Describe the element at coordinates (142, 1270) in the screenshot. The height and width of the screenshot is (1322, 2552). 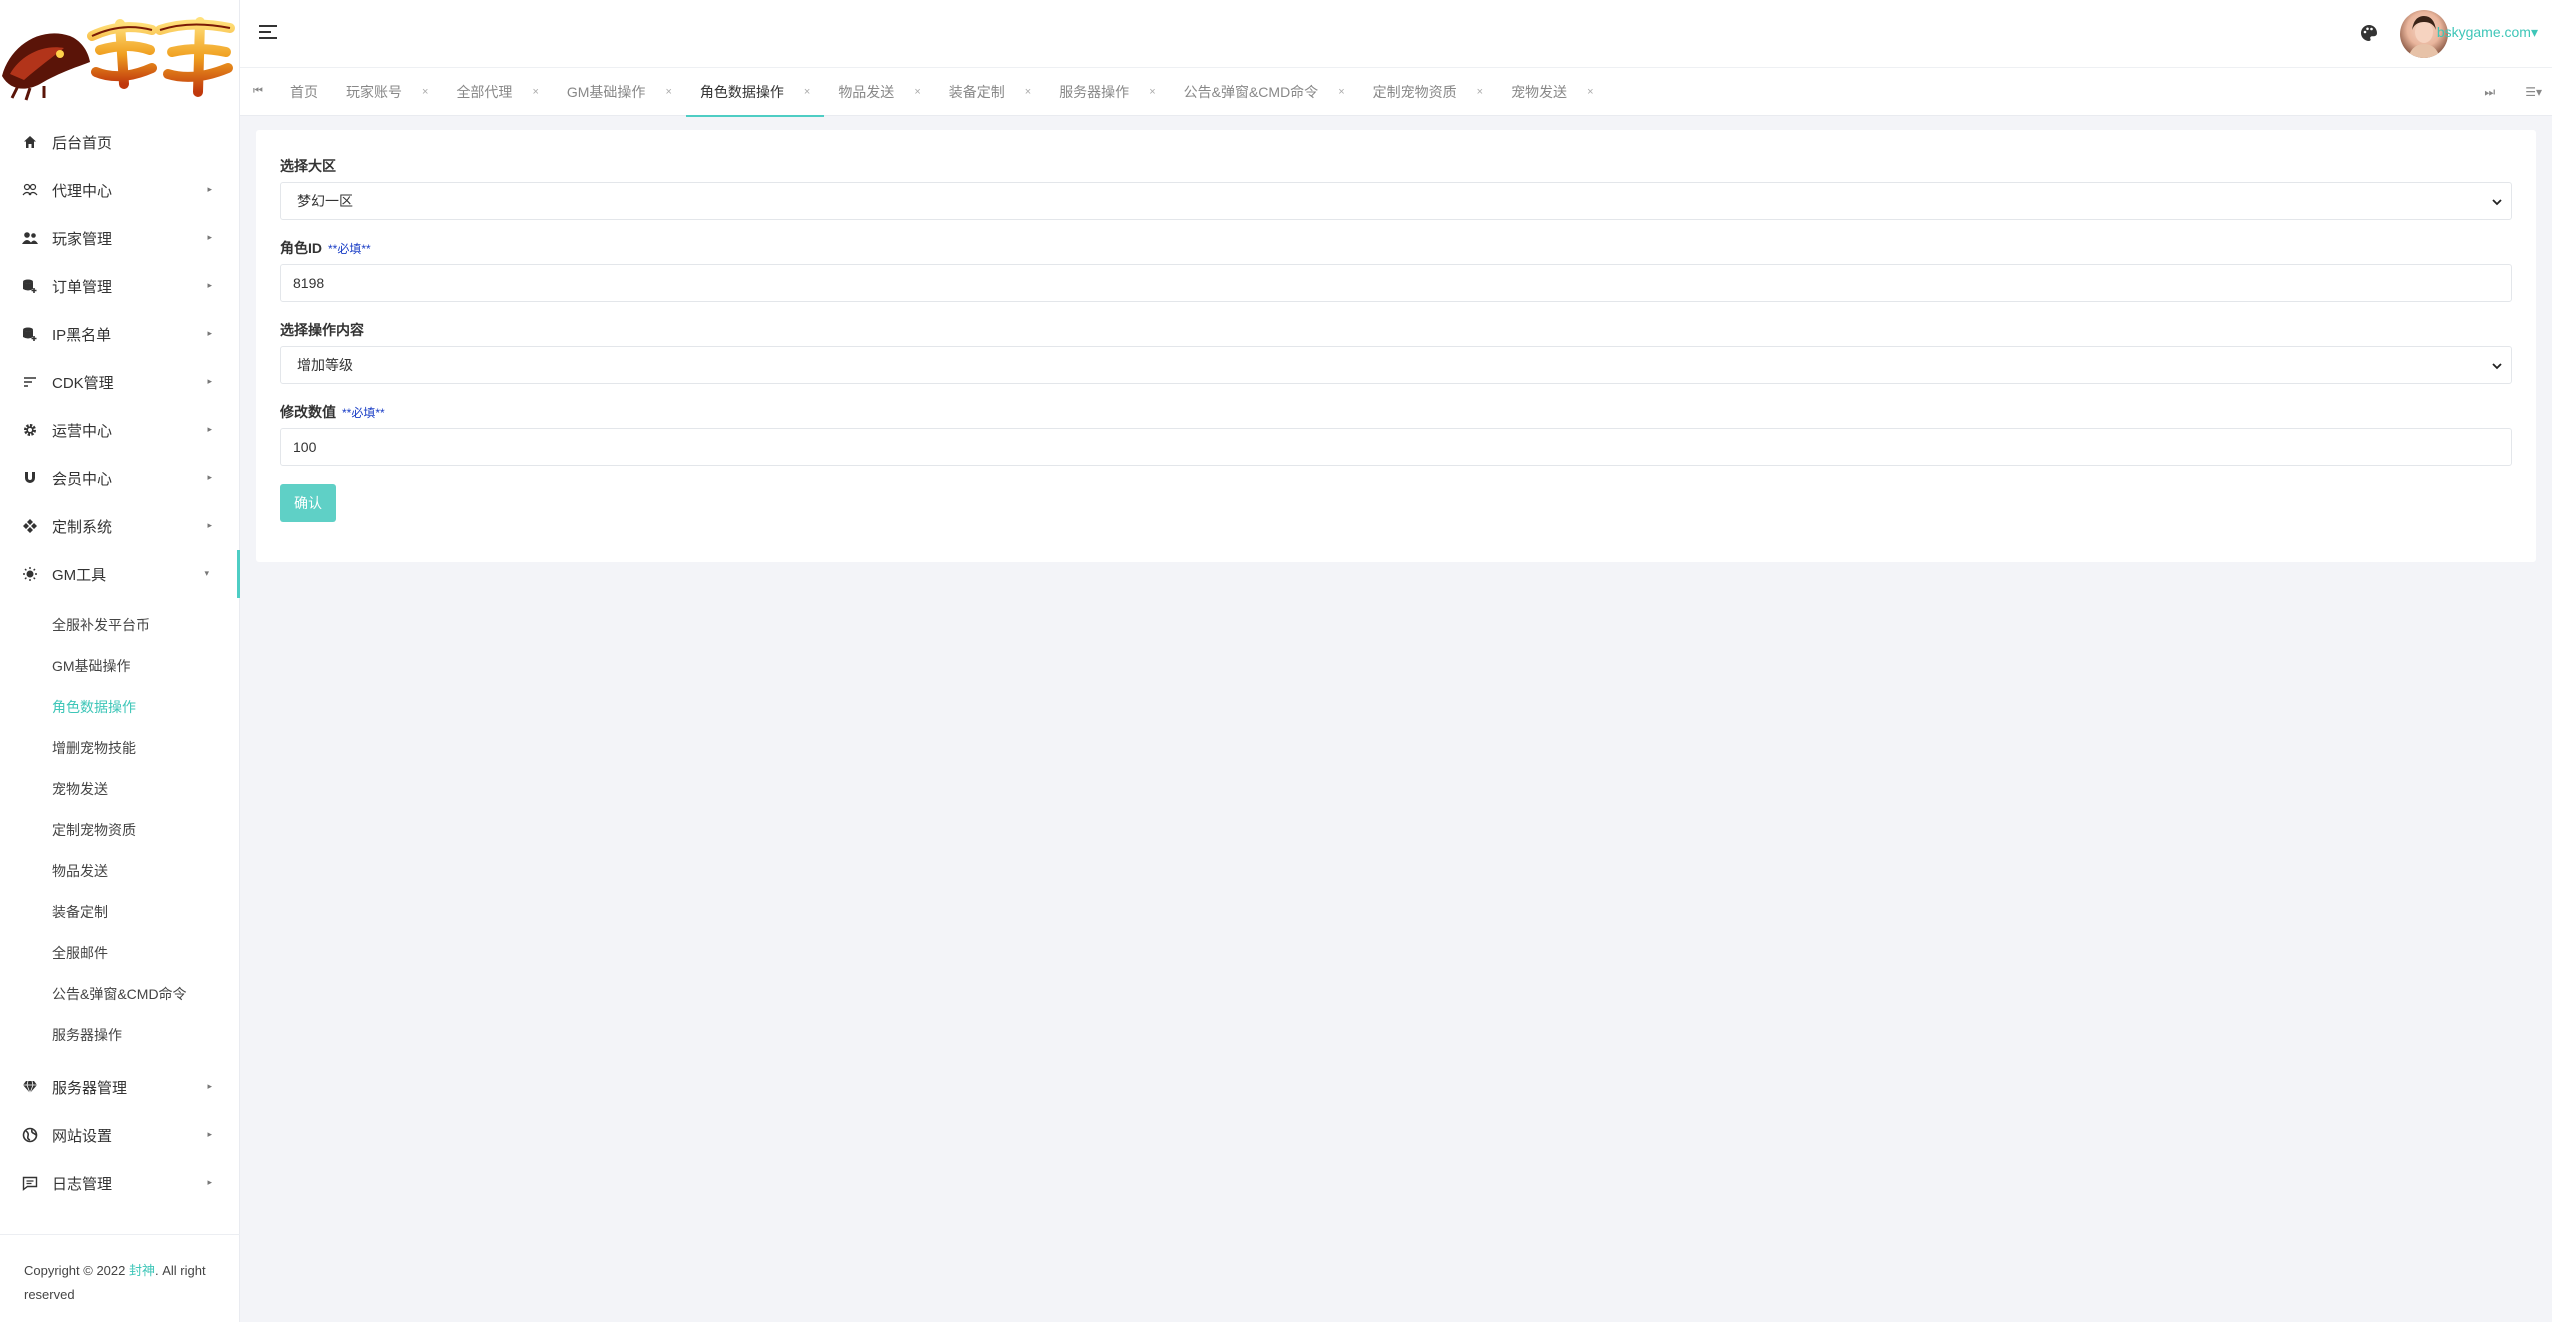
I see `copyright-brand-link: 封神` at that location.